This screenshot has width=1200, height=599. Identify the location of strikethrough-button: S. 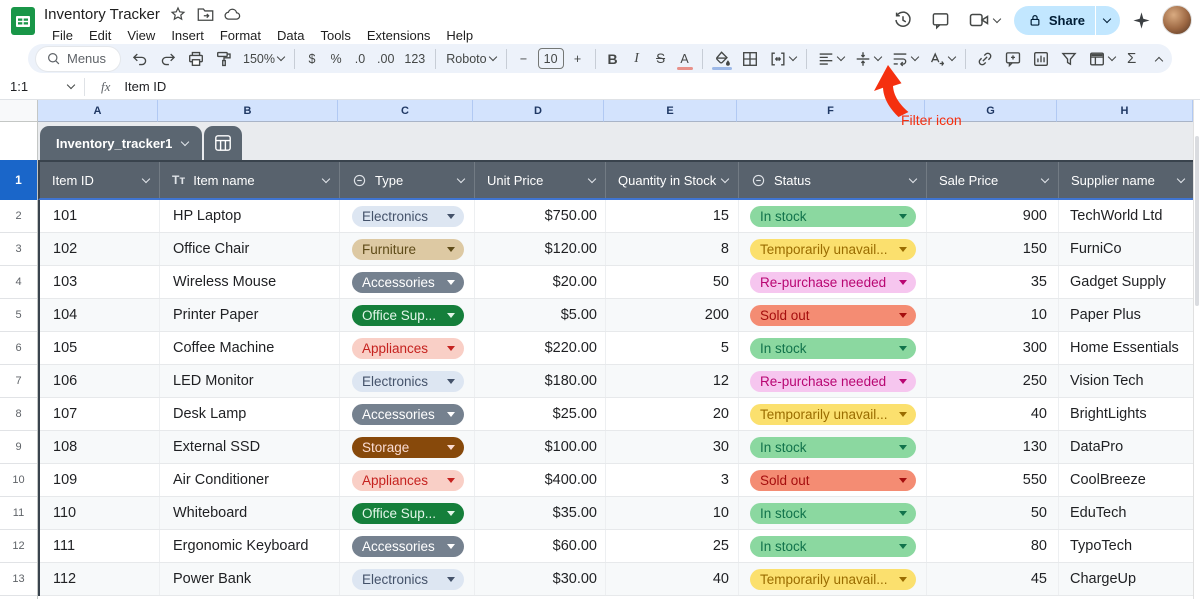
(661, 59).